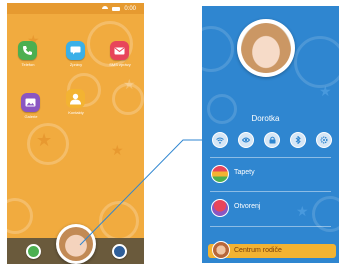 This screenshot has height=267, width=346. Describe the element at coordinates (270, 232) in the screenshot. I see `menu-divider-bottom` at that location.